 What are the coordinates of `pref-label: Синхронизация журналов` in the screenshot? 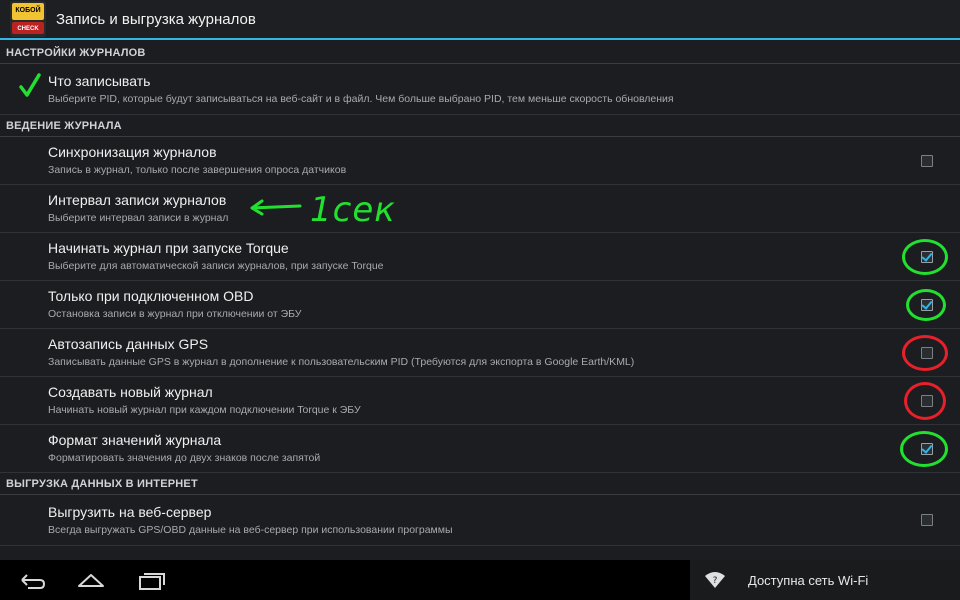 It's located at (132, 152).